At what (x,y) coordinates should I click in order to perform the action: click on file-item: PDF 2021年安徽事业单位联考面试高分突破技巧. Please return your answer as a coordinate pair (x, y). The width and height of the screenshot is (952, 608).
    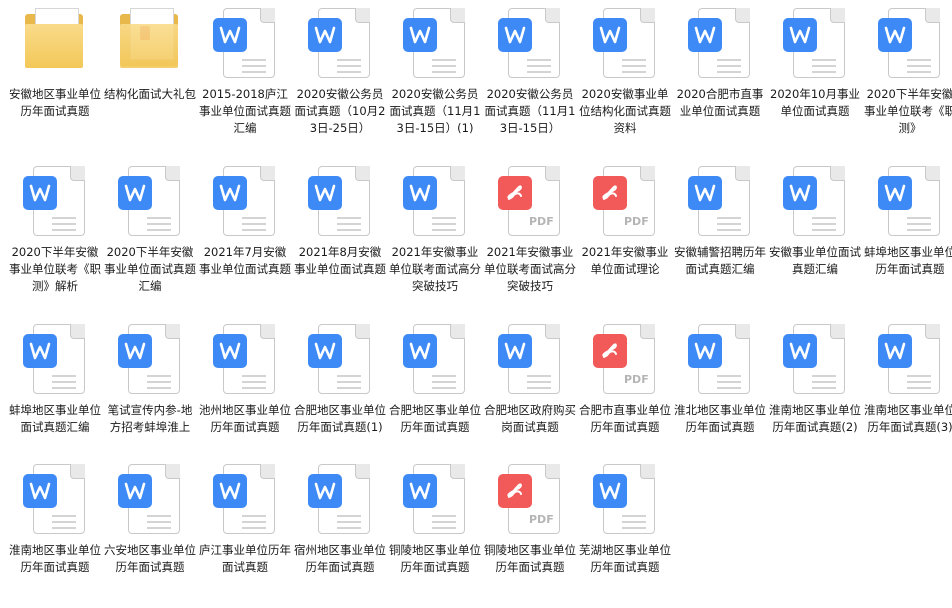
    Looking at the image, I should click on (530, 229).